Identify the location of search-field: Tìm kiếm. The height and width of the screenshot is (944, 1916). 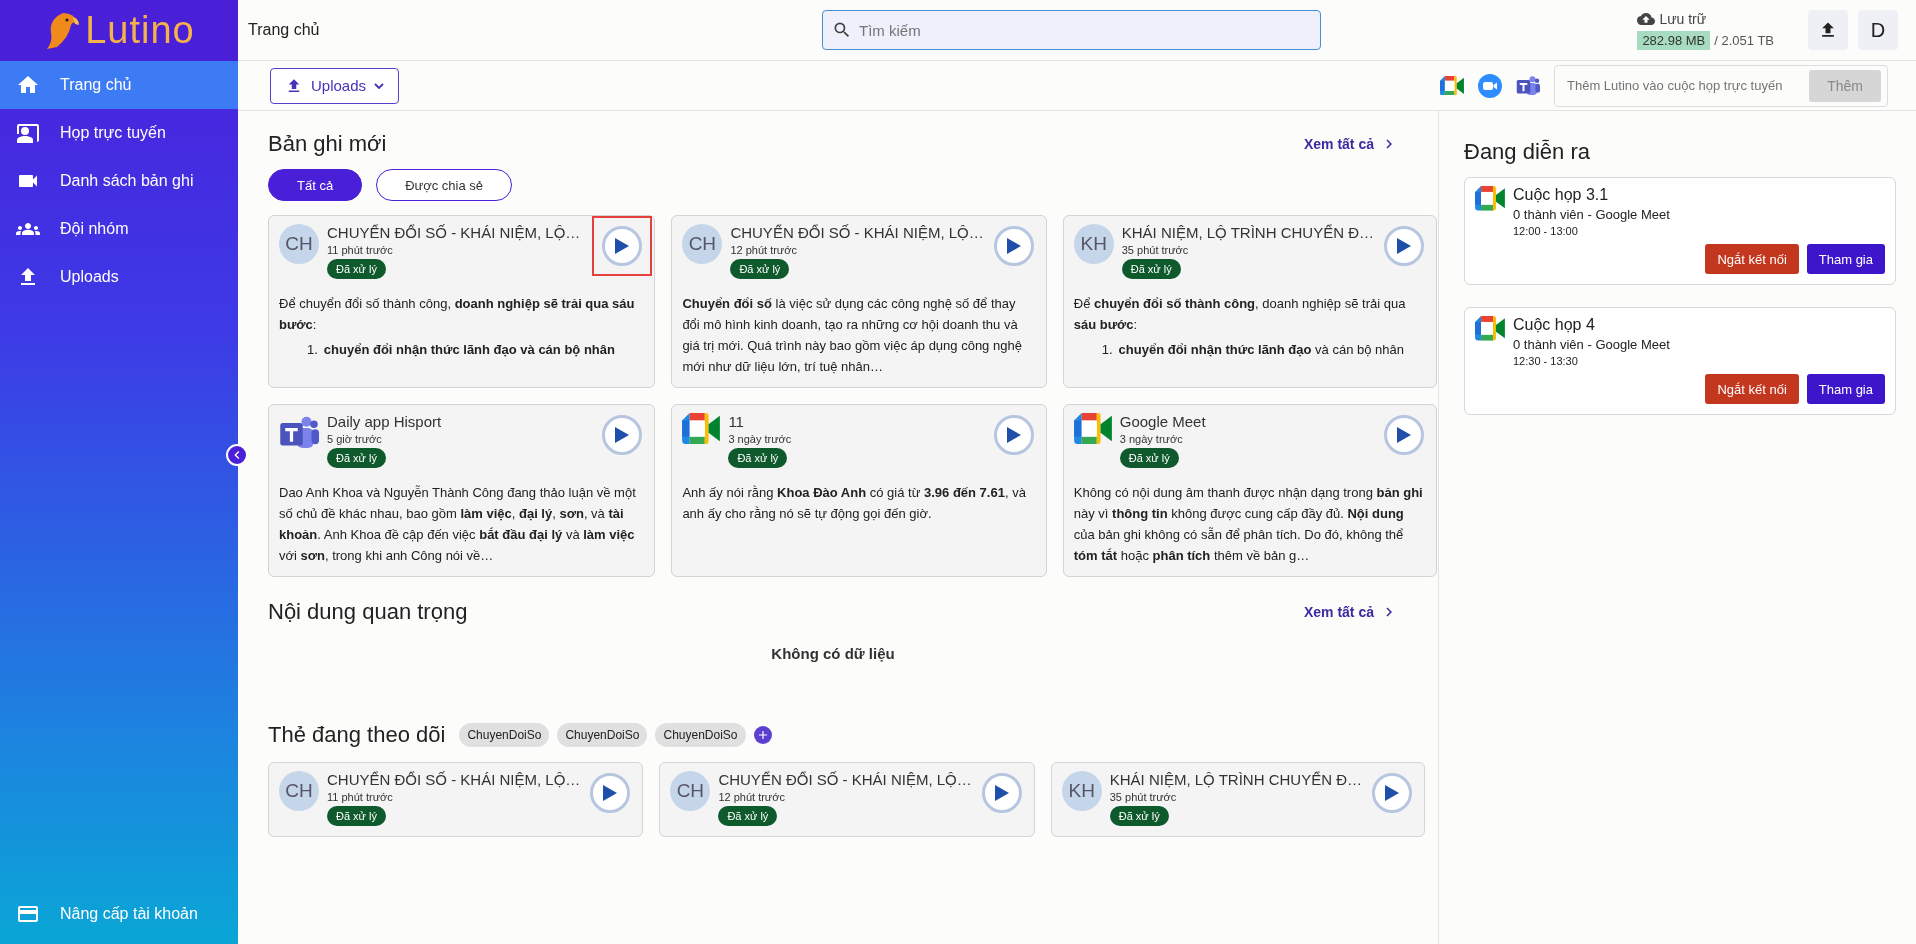
(1071, 30).